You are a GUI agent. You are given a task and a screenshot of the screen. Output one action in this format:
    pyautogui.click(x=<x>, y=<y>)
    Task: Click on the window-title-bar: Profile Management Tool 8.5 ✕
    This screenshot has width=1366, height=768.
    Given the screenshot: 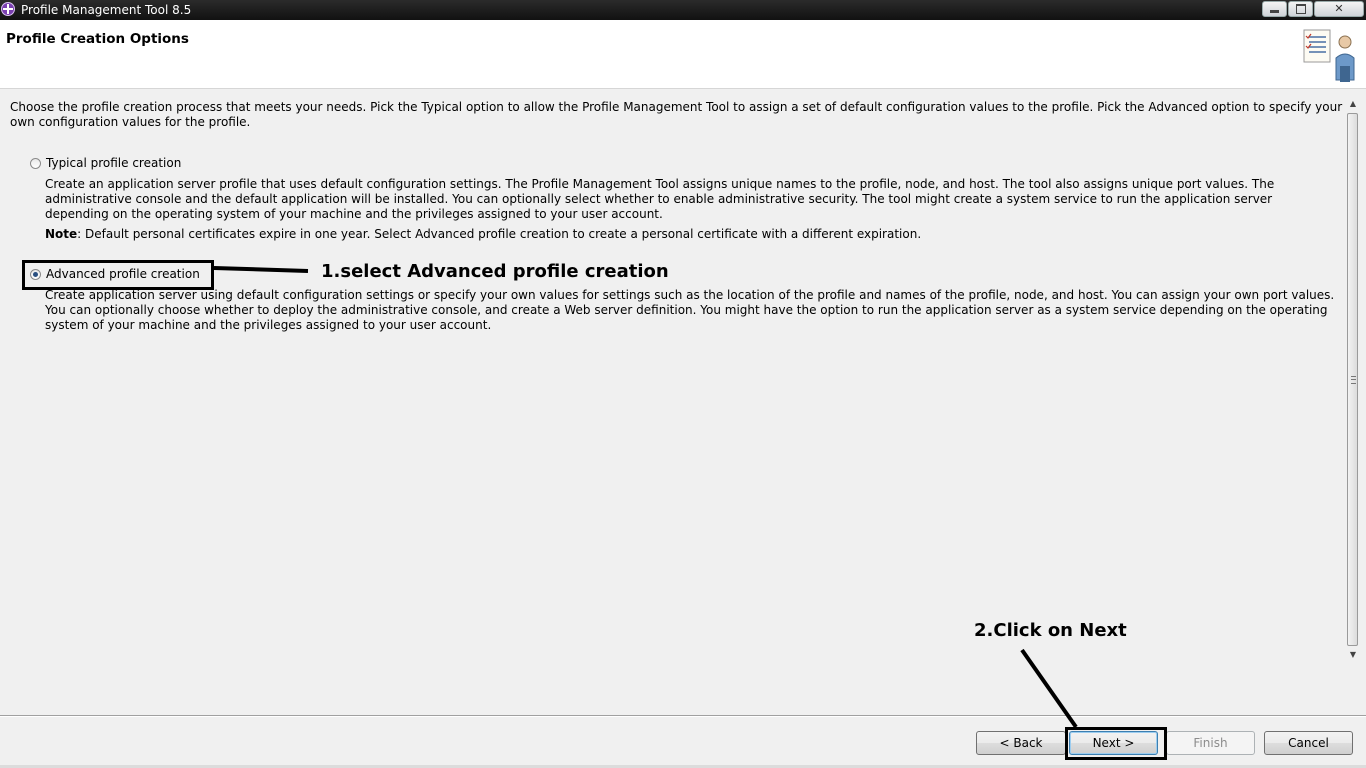 What is the action you would take?
    pyautogui.click(x=683, y=10)
    